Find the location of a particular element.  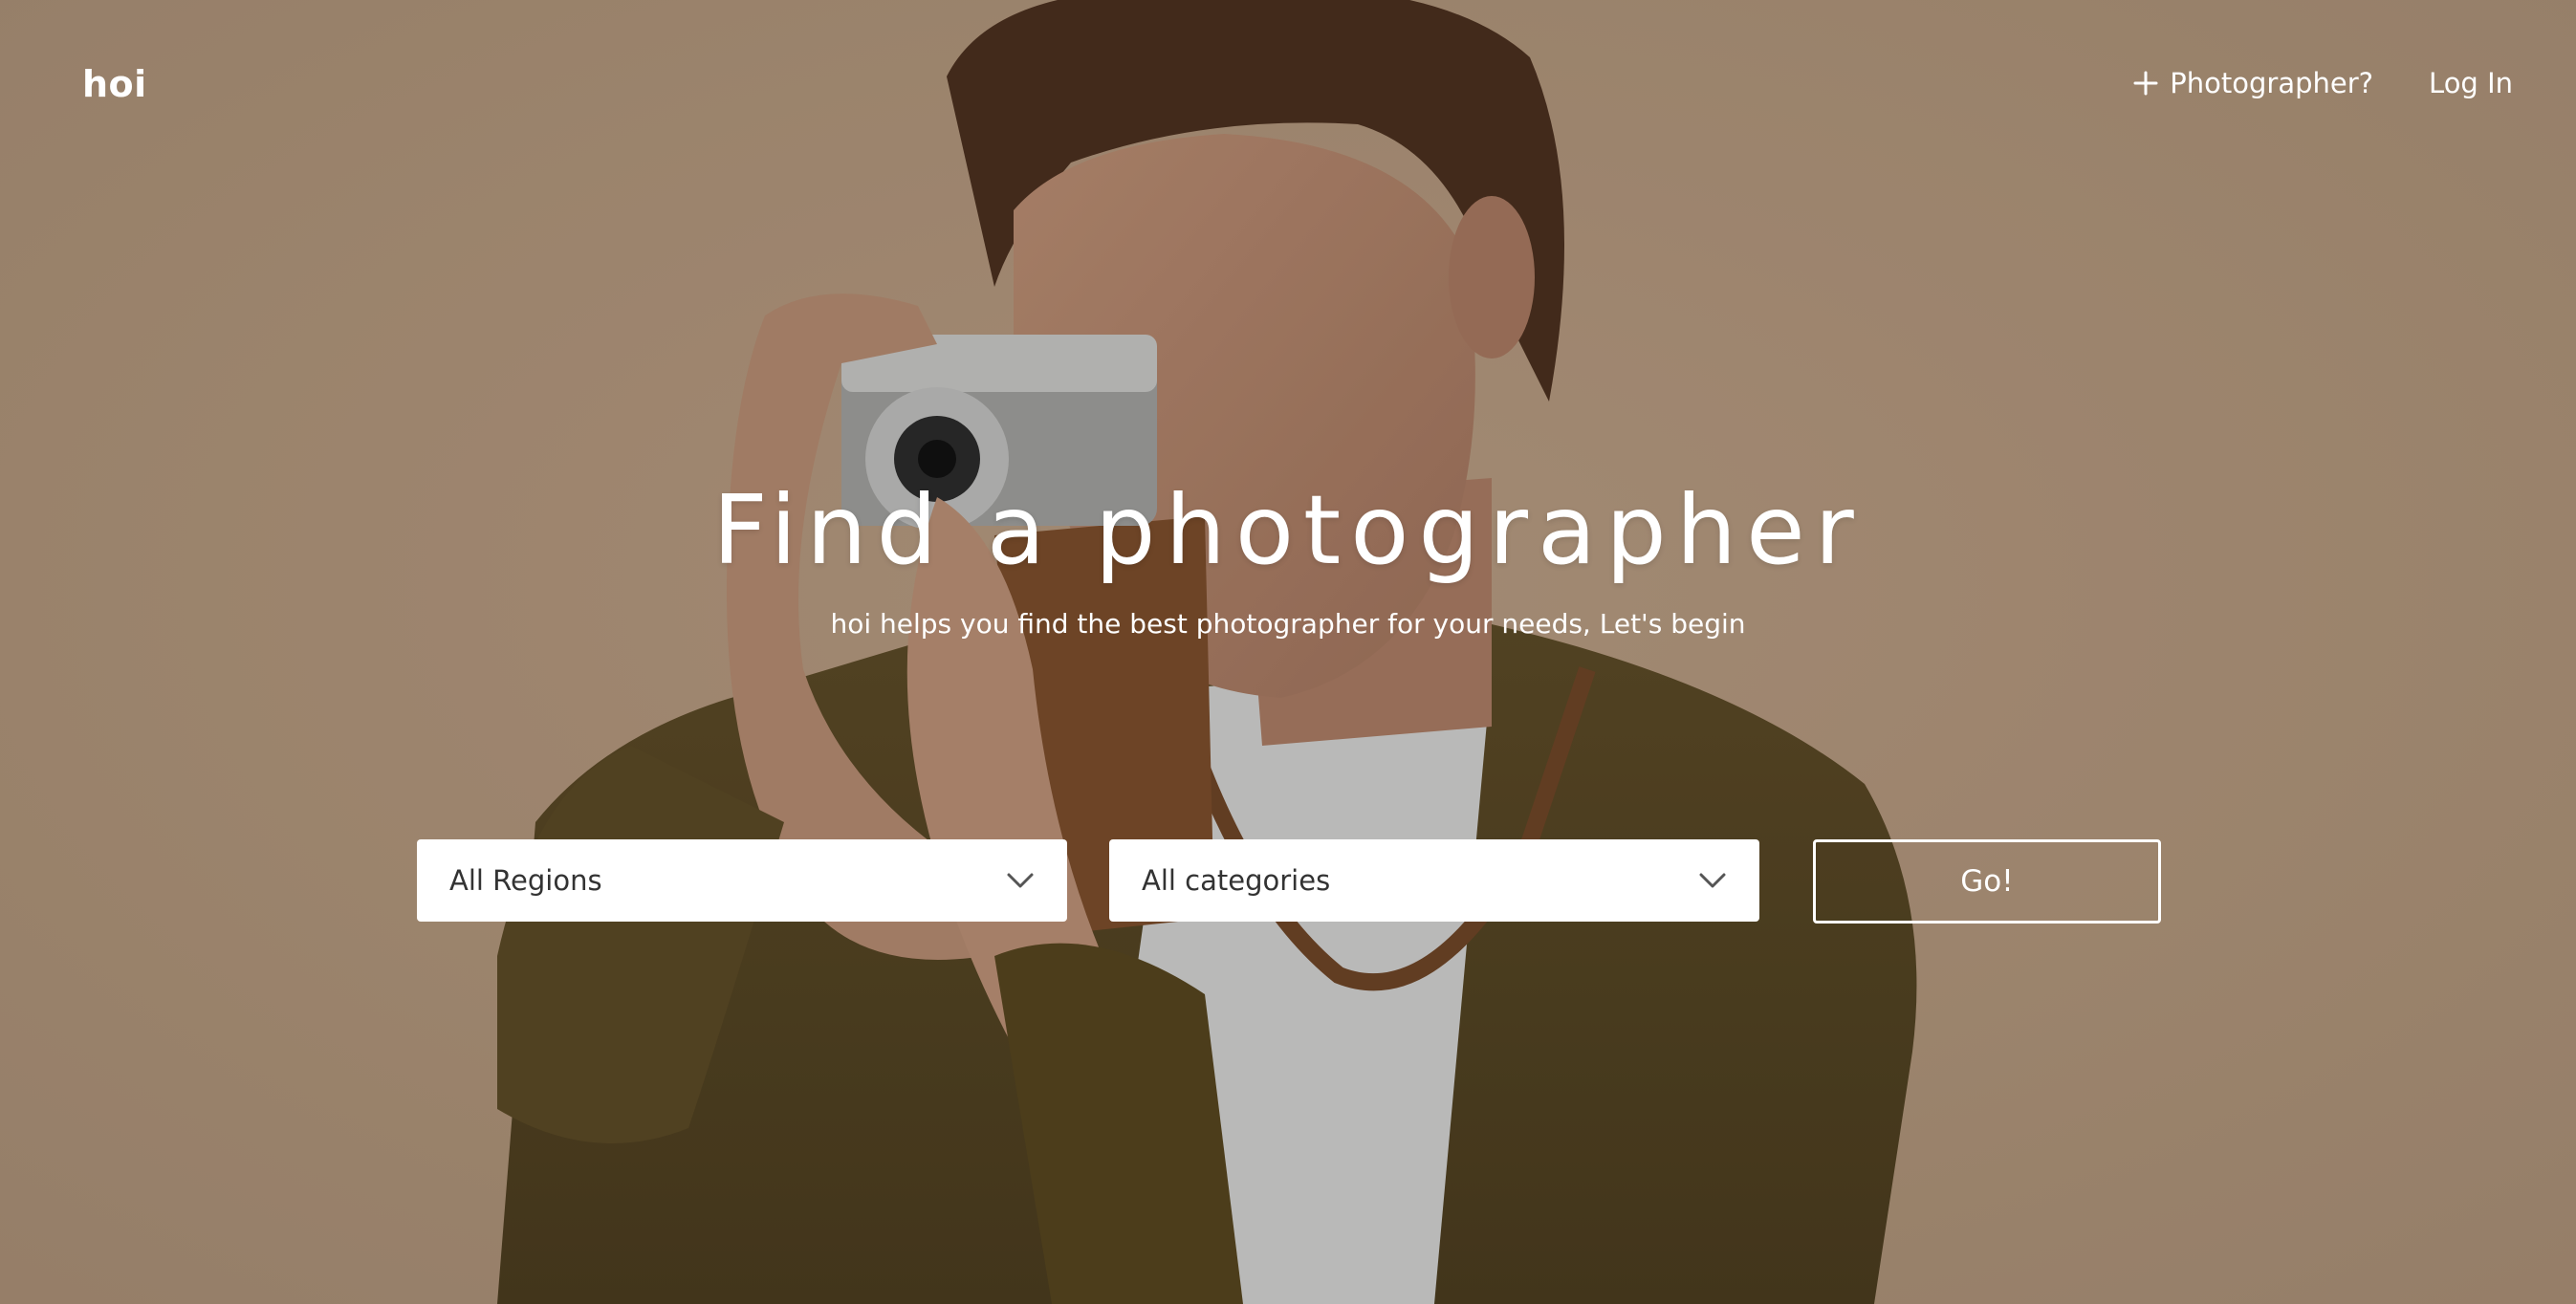

page-title: Find a photographer is located at coordinates (1288, 530).